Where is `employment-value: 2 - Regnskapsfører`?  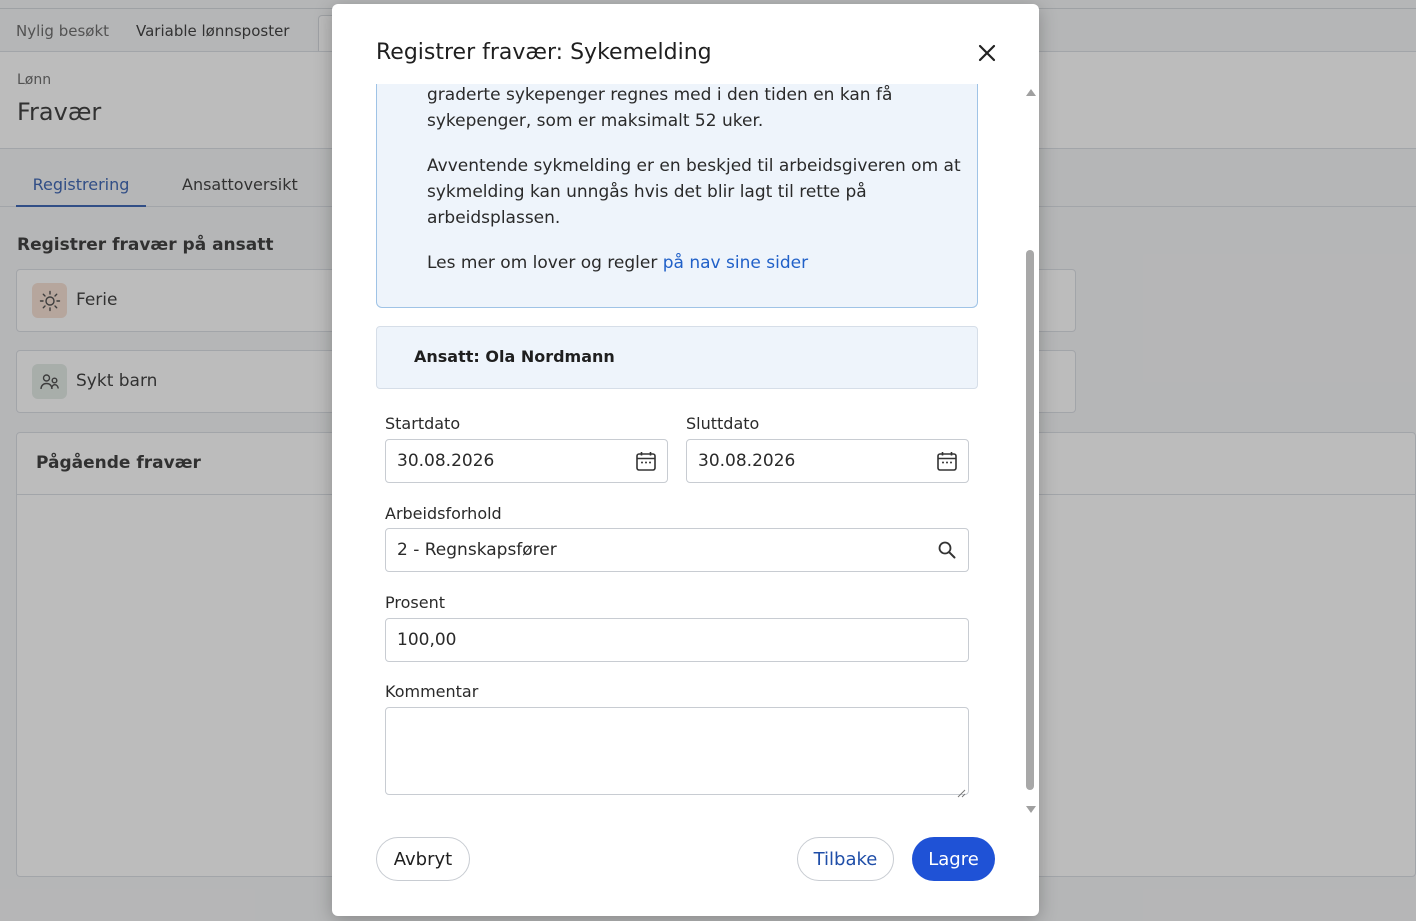 employment-value: 2 - Regnskapsfører is located at coordinates (477, 550).